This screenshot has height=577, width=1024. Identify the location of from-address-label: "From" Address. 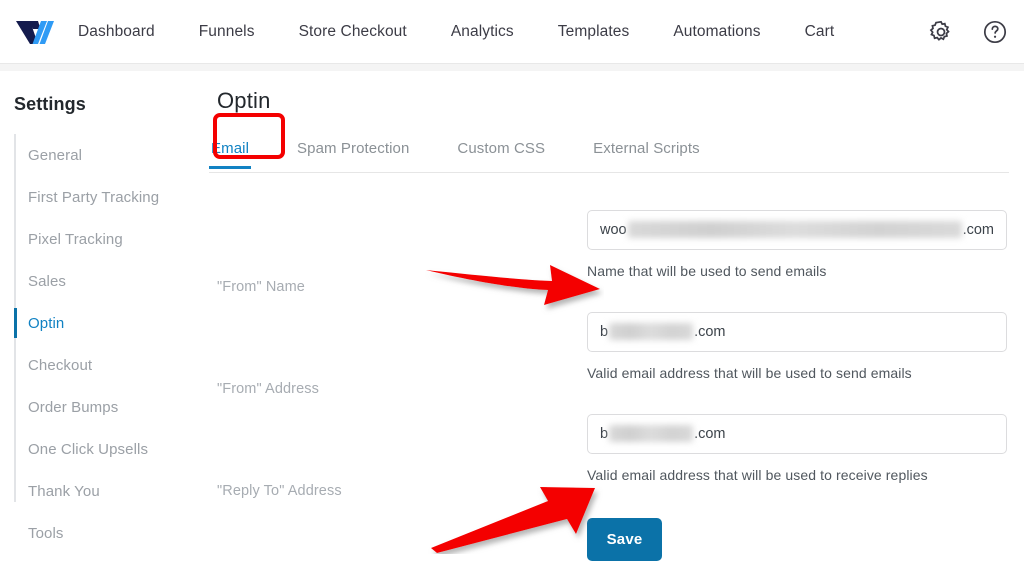
(268, 389).